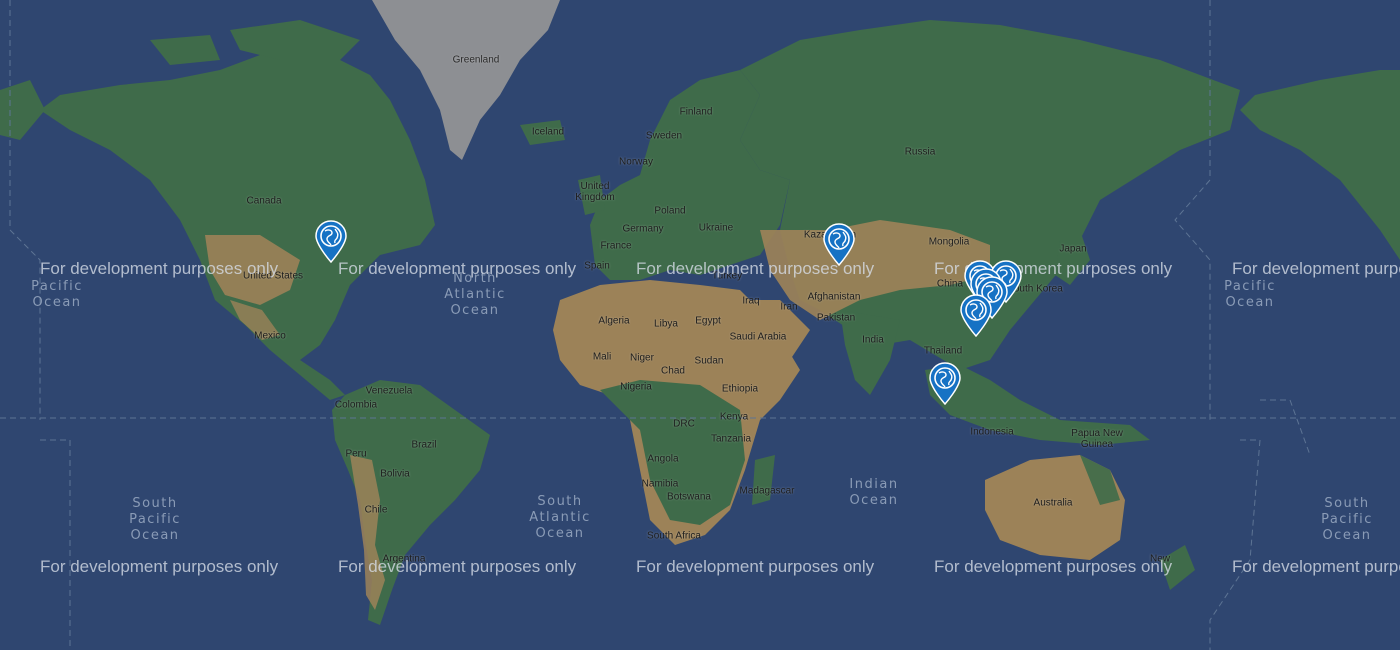 The width and height of the screenshot is (1400, 650). What do you see at coordinates (708, 321) in the screenshot?
I see `label-egypt: Egypt` at bounding box center [708, 321].